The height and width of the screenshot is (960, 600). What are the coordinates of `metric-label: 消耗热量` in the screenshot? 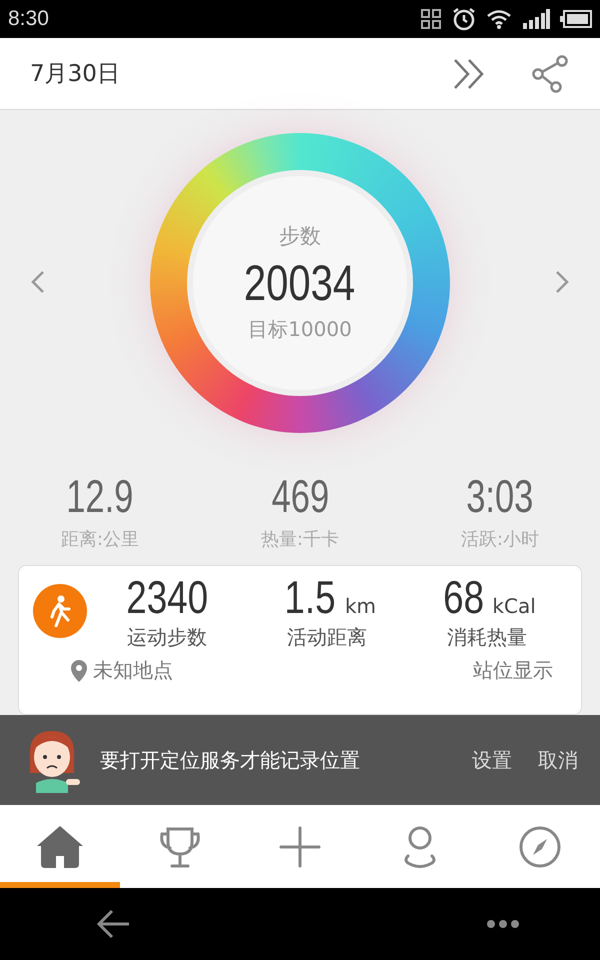 It's located at (487, 637).